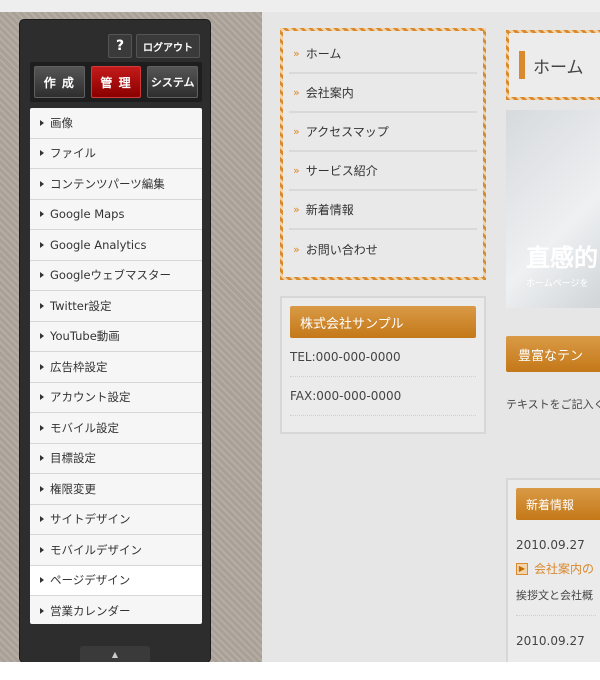  Describe the element at coordinates (522, 65) in the screenshot. I see `heading-accent-bar` at that location.